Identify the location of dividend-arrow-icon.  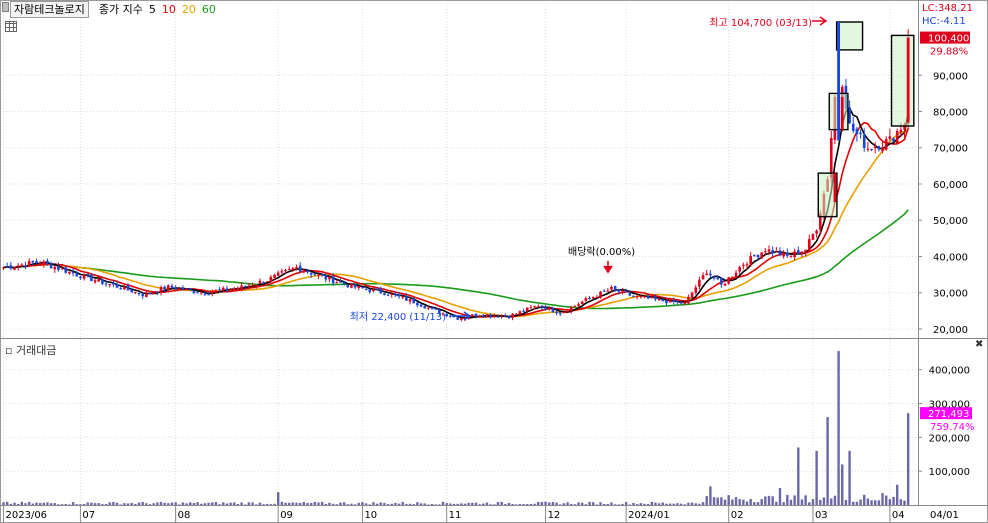
(608, 267).